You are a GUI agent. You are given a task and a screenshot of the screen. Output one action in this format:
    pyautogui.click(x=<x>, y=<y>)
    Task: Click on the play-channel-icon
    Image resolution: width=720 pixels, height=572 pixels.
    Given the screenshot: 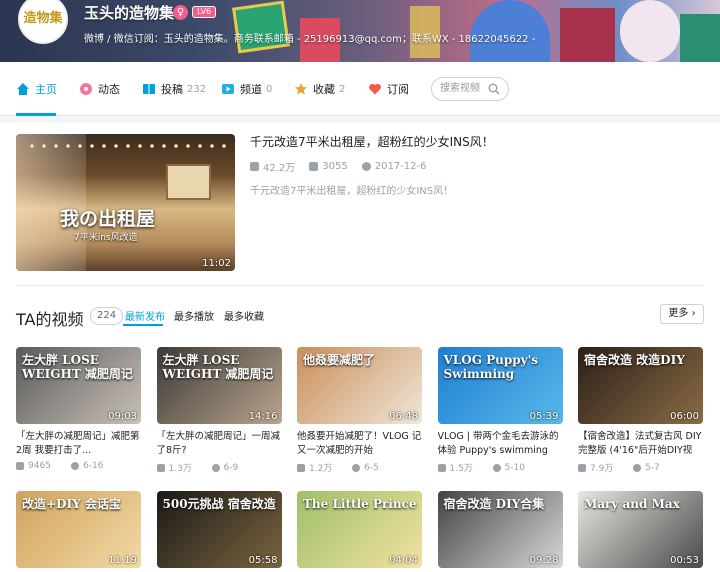 What is the action you would take?
    pyautogui.click(x=228, y=89)
    